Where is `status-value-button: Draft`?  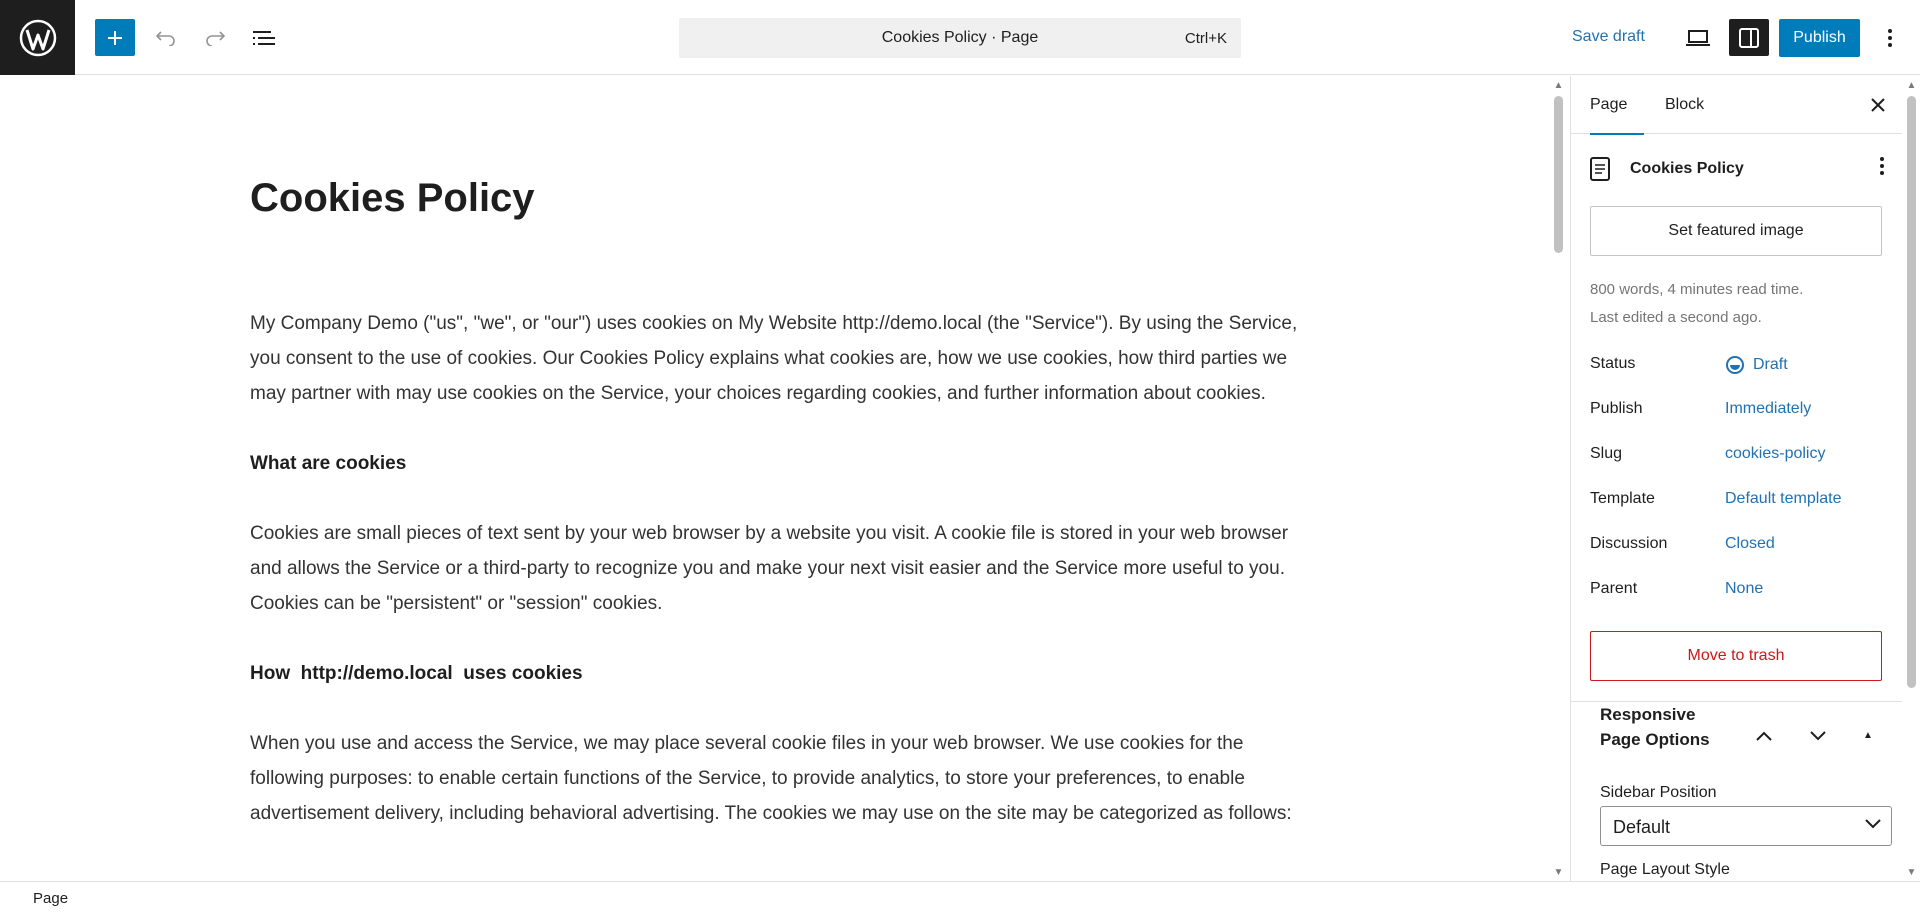
status-value-button: Draft is located at coordinates (1756, 365).